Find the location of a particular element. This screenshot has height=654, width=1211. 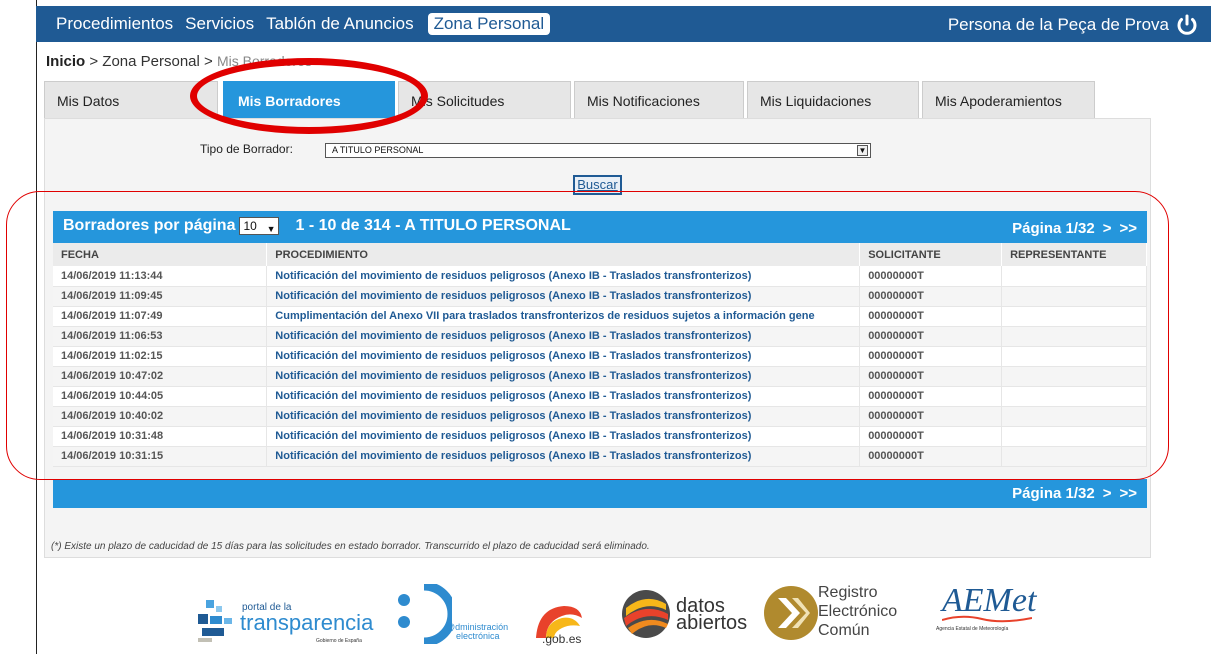

annotation-circle is located at coordinates (309, 96).